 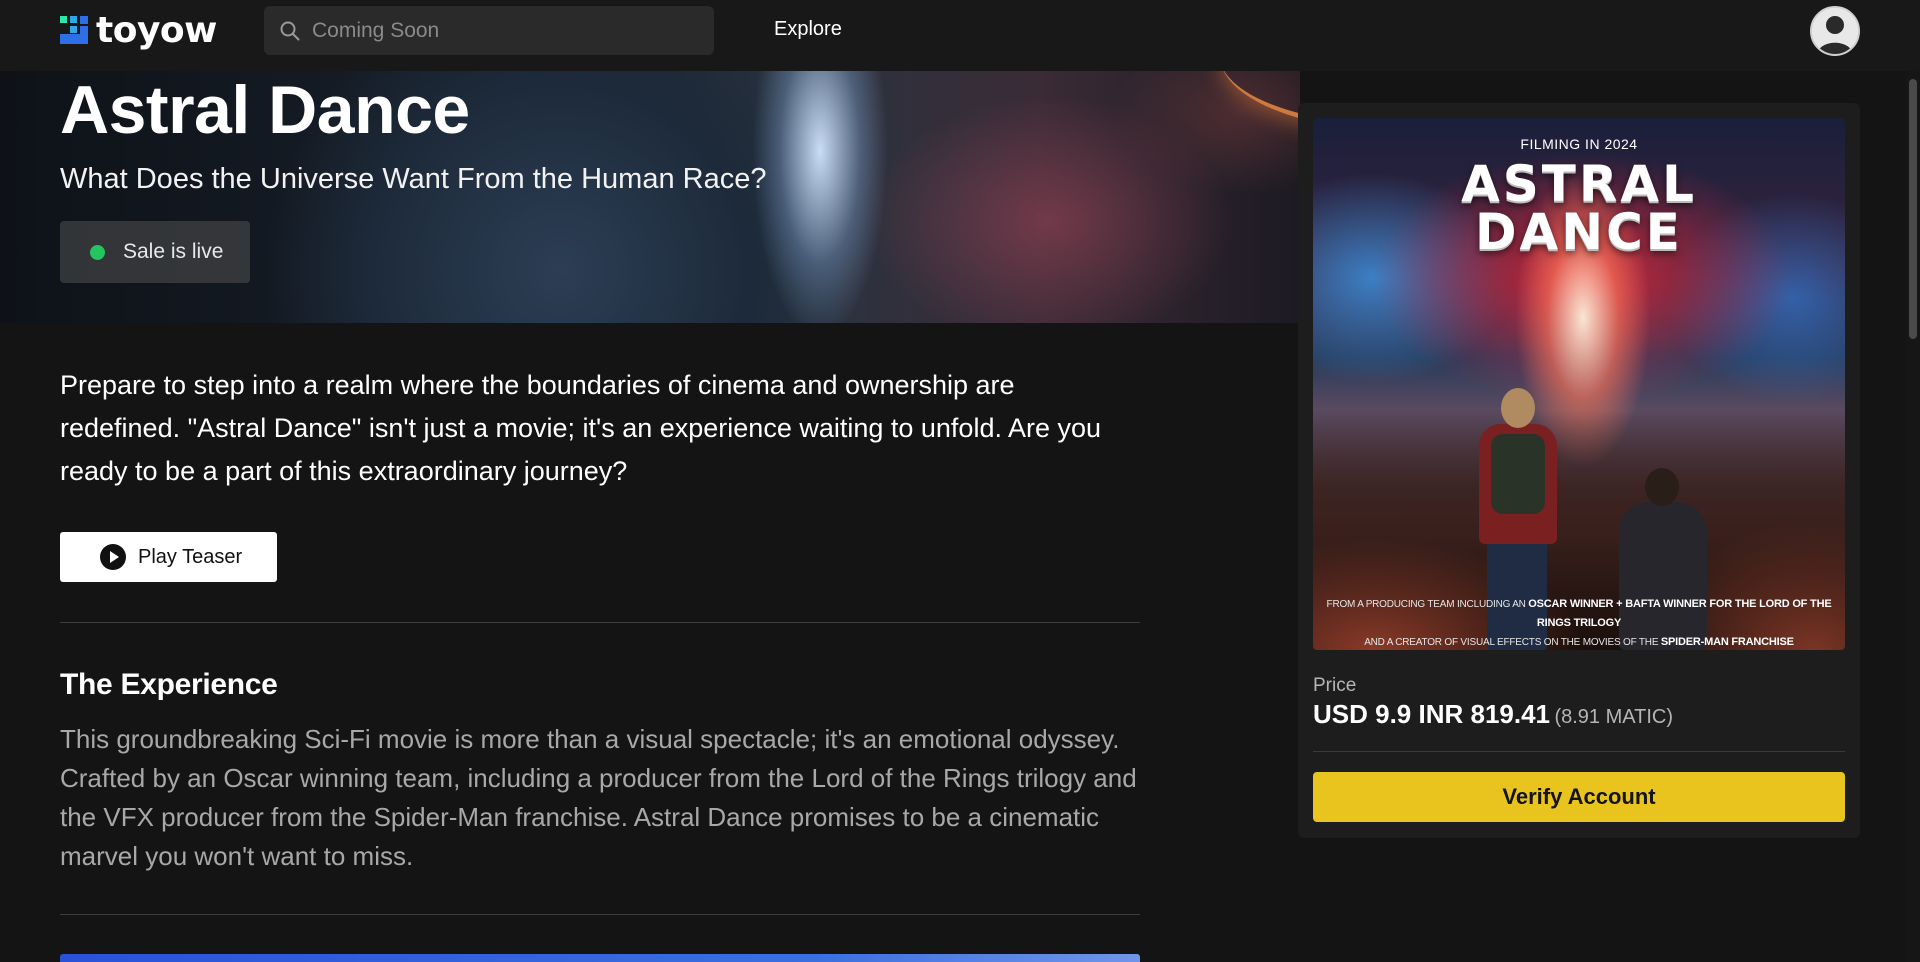 I want to click on play-teaser-button: Play Teaser, so click(x=168, y=557).